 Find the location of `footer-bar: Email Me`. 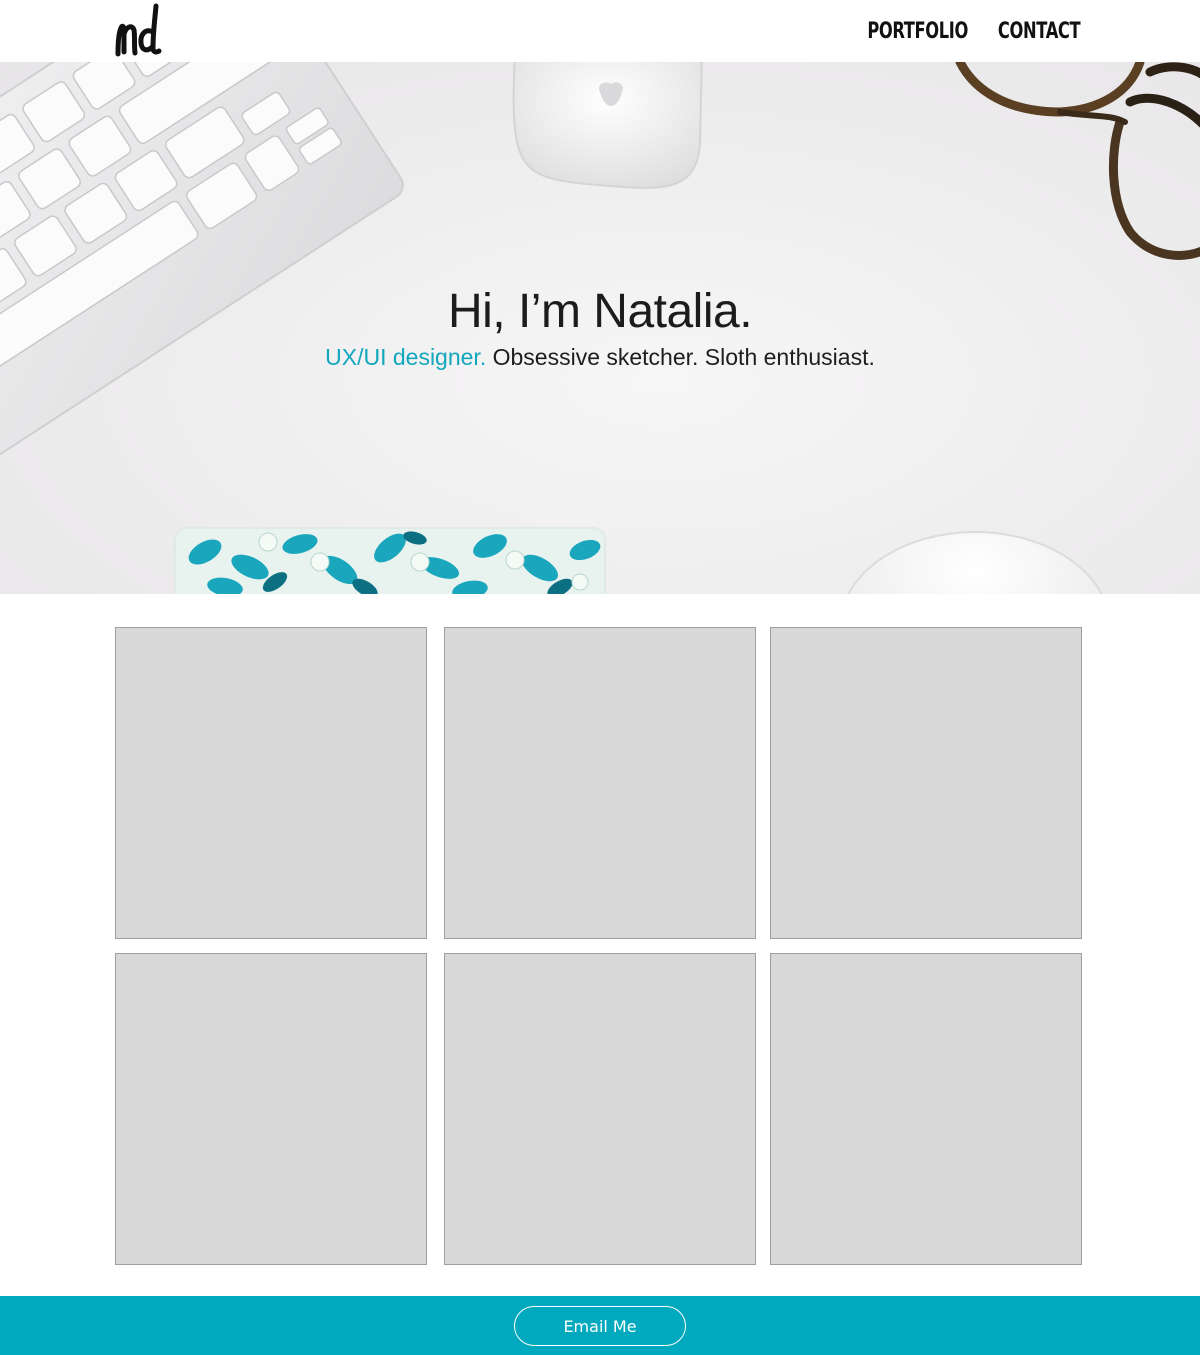

footer-bar: Email Me is located at coordinates (600, 1325).